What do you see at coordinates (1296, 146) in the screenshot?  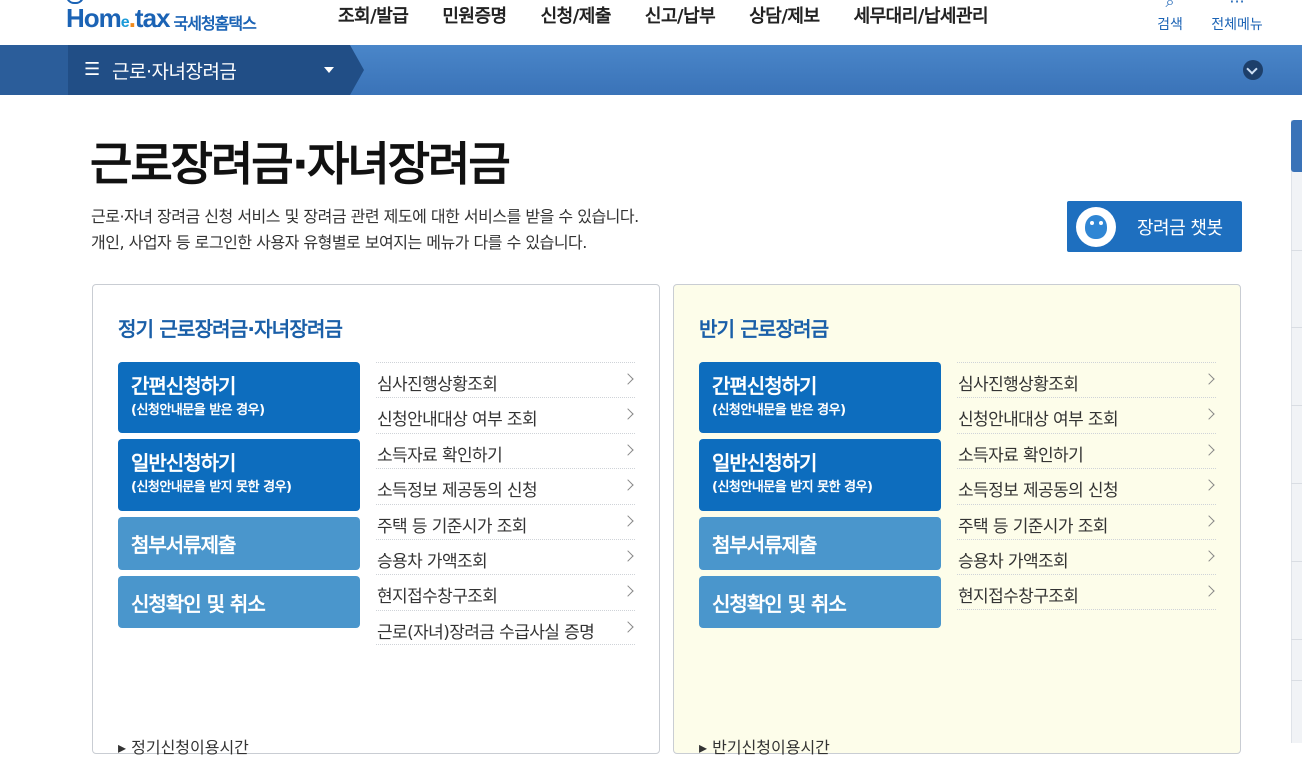 I see `side-rail-tab` at bounding box center [1296, 146].